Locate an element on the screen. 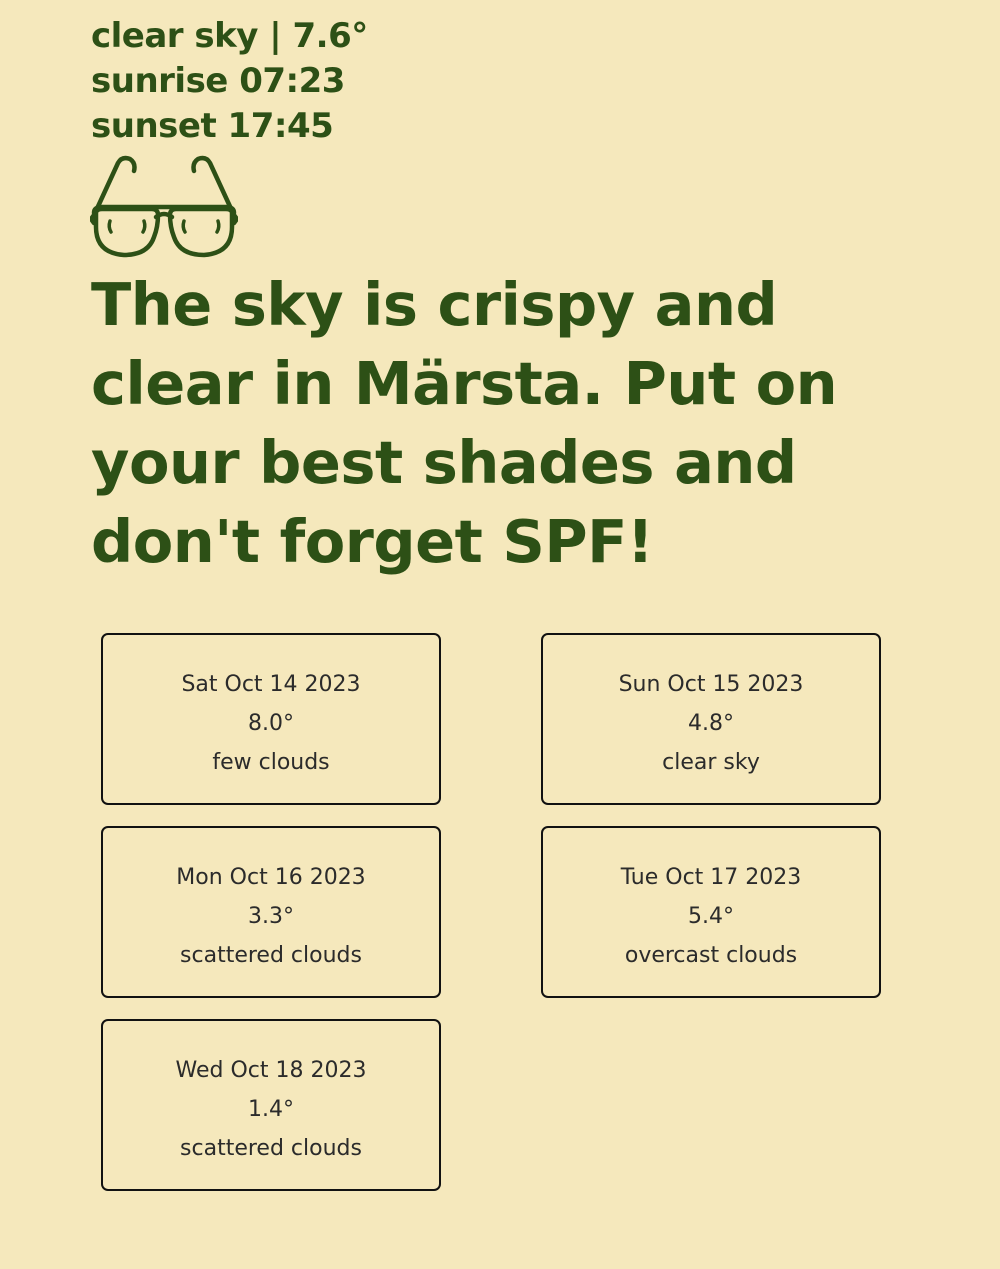 This screenshot has height=1269, width=1000. forecast-card: Tue Oct 17 2023 5.4° overcast clouds is located at coordinates (711, 912).